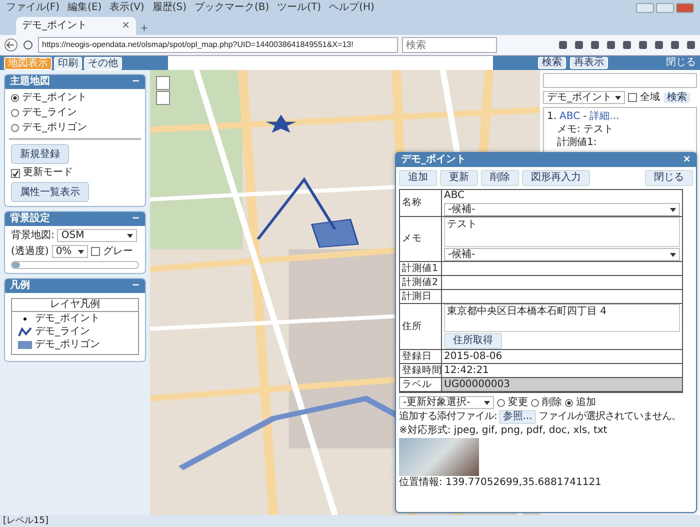 Image resolution: width=700 pixels, height=527 pixels. I want to click on field-label: 背景地図:, so click(32, 236).